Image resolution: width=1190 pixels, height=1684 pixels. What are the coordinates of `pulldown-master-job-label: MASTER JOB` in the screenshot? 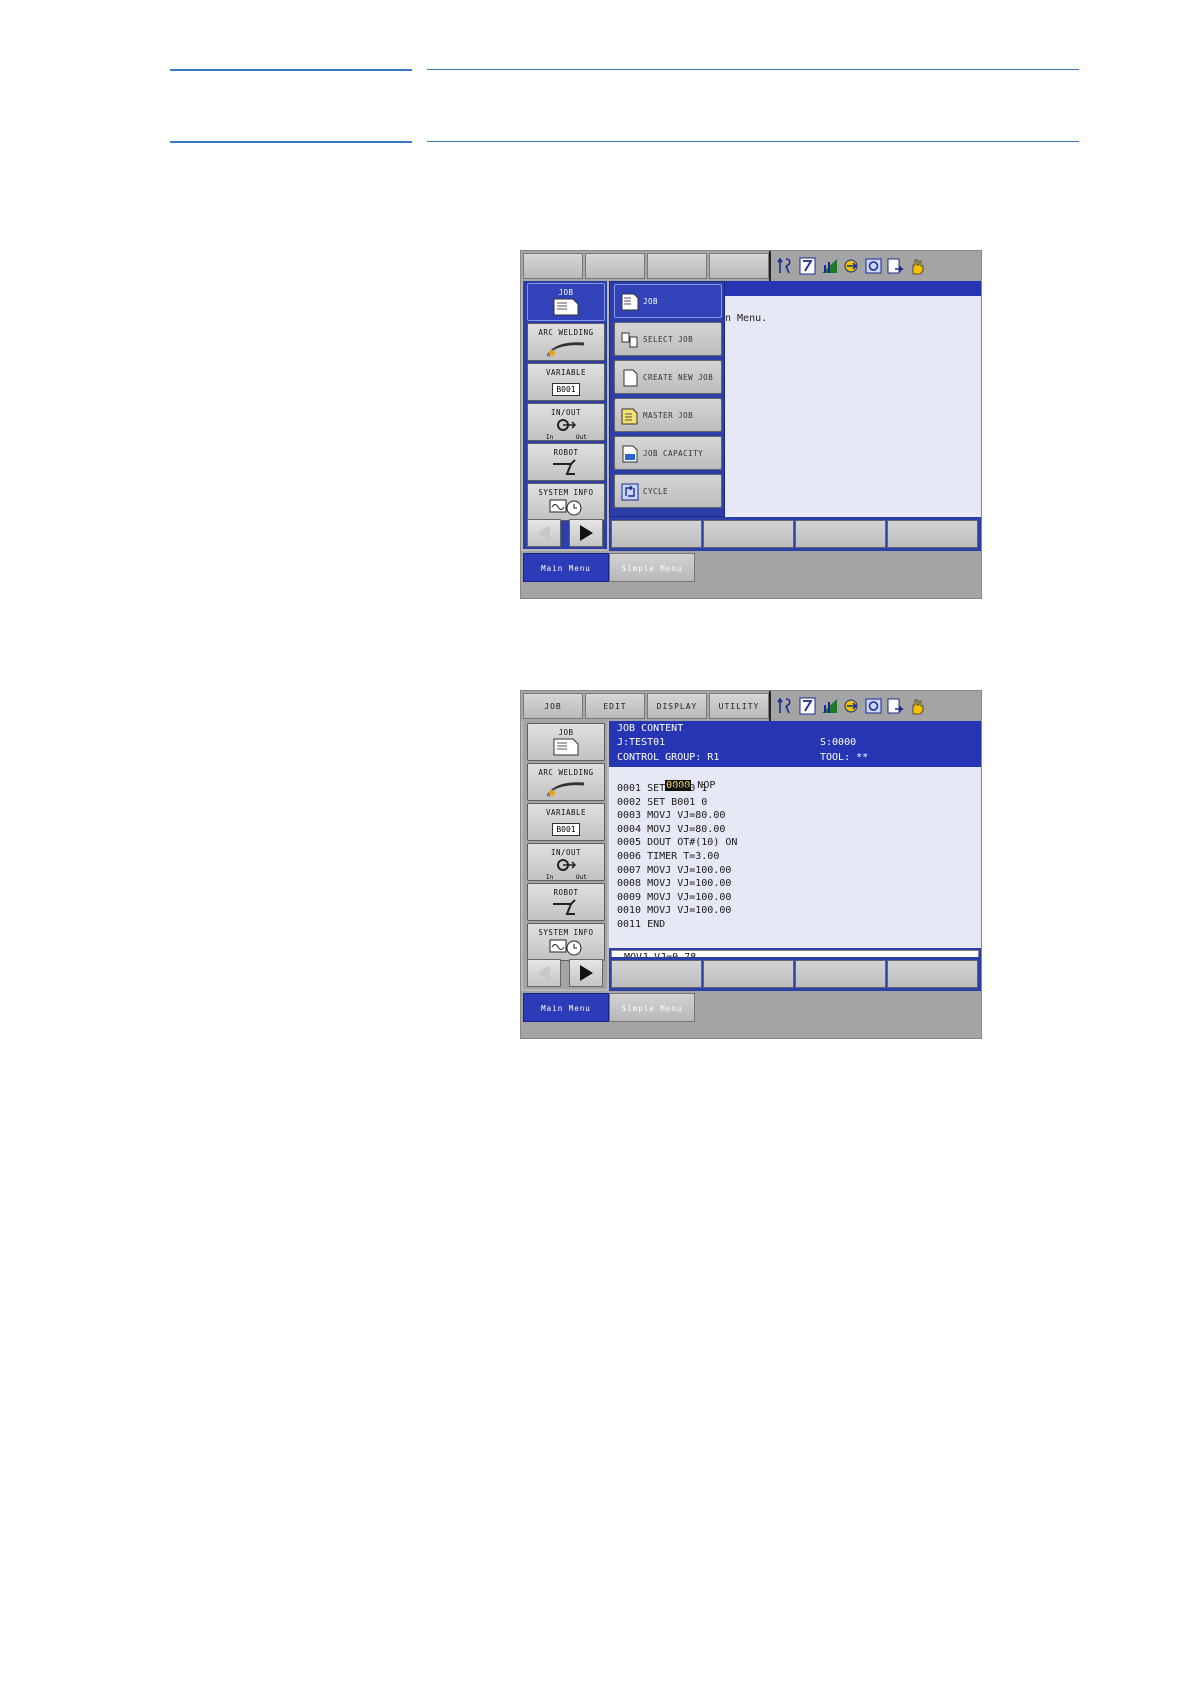 It's located at (668, 415).